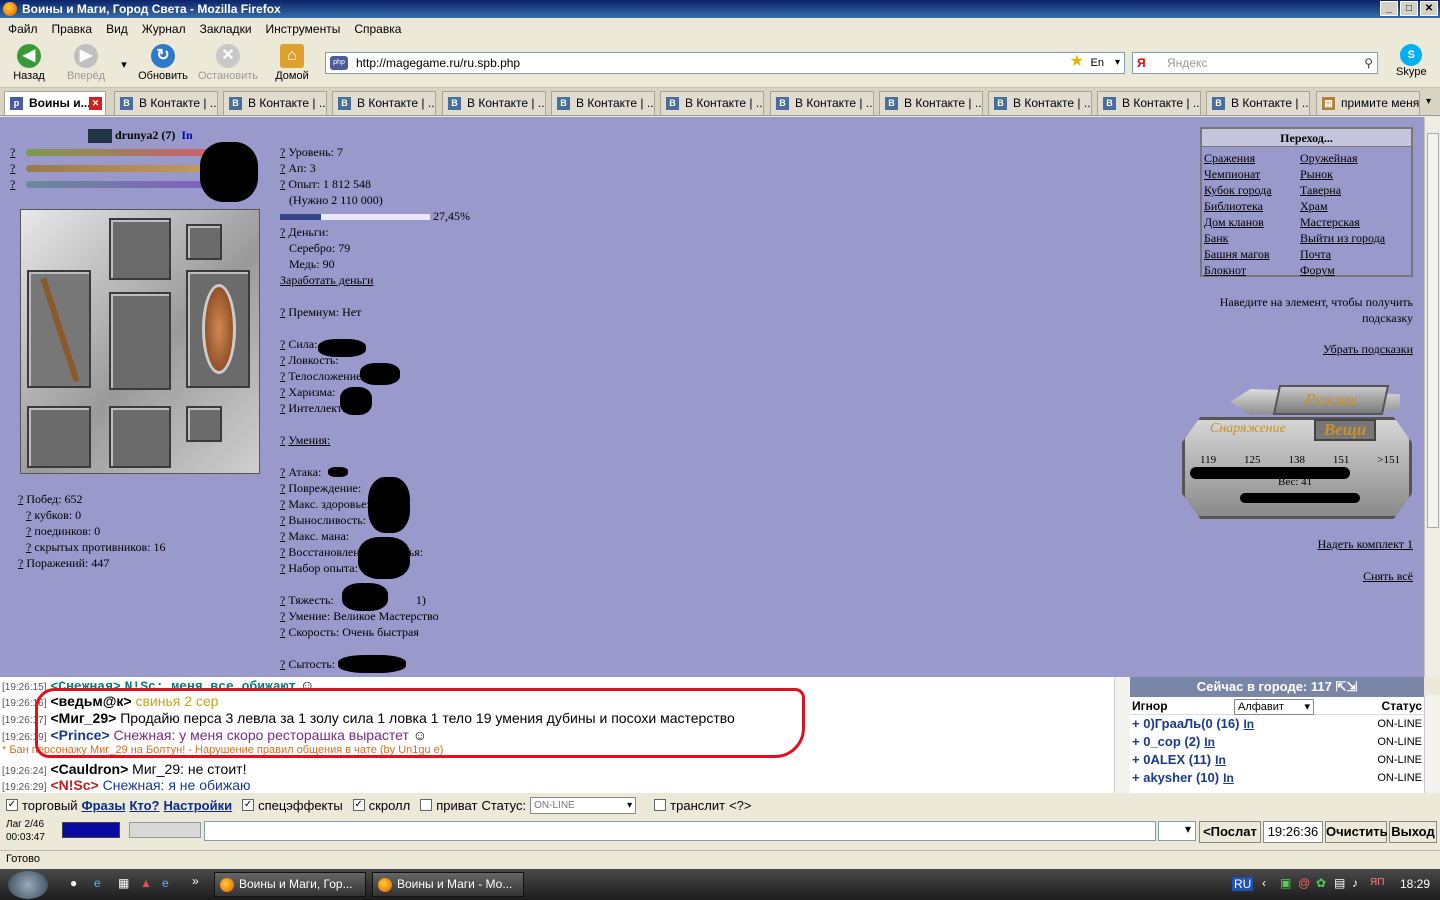  What do you see at coordinates (186, 135) in the screenshot?
I see `character-in-link: In` at bounding box center [186, 135].